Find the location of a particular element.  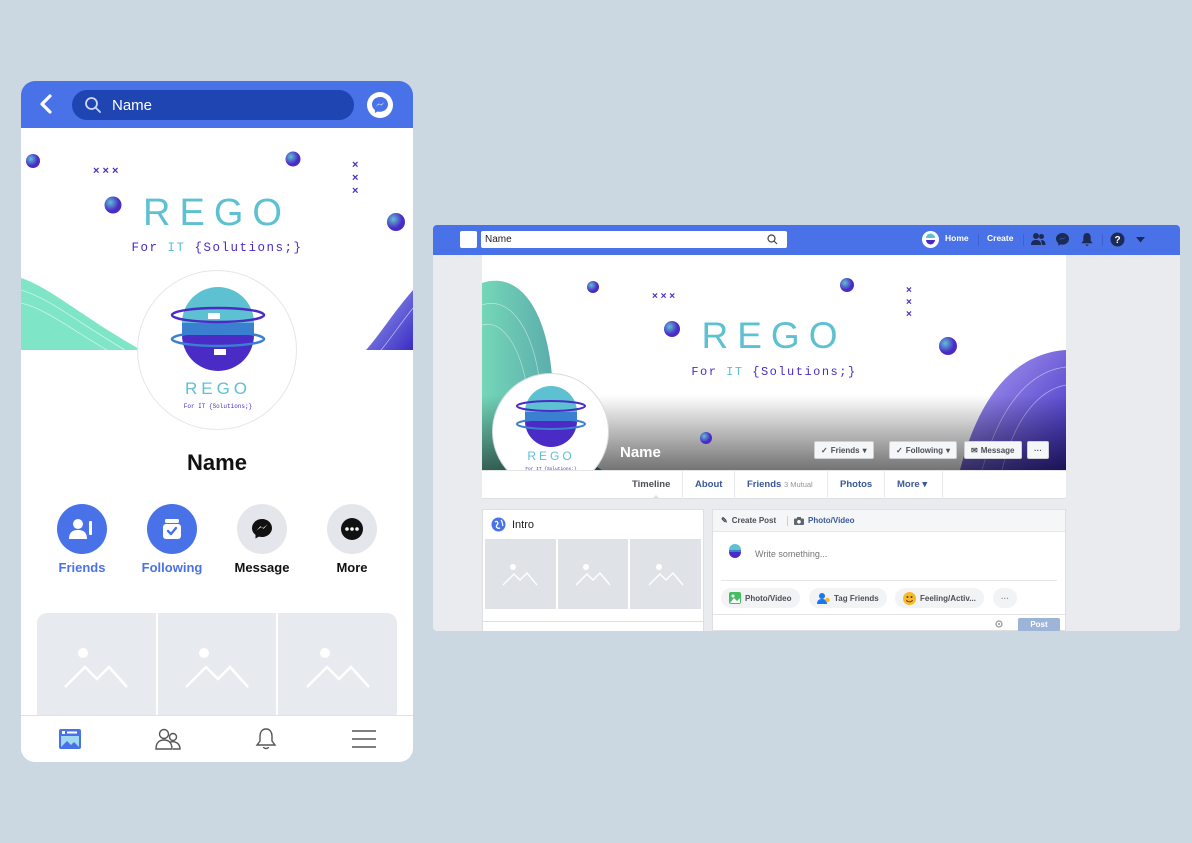

friend-requests-icon is located at coordinates (1038, 239).